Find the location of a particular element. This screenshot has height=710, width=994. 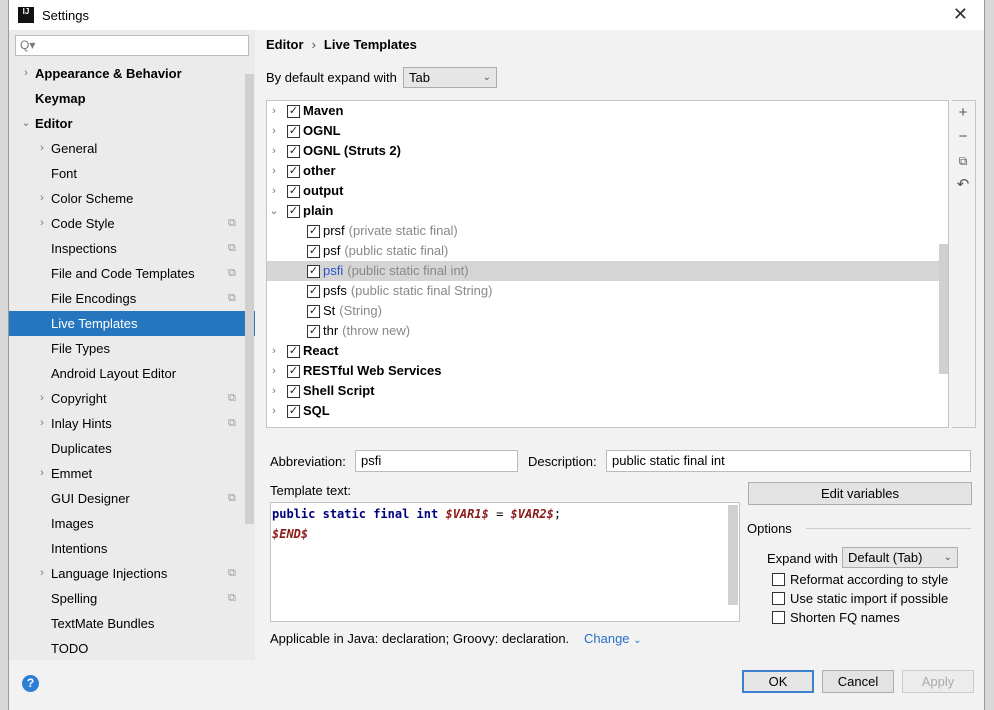

static-import-checkbox: Use static import if possible is located at coordinates (860, 598).